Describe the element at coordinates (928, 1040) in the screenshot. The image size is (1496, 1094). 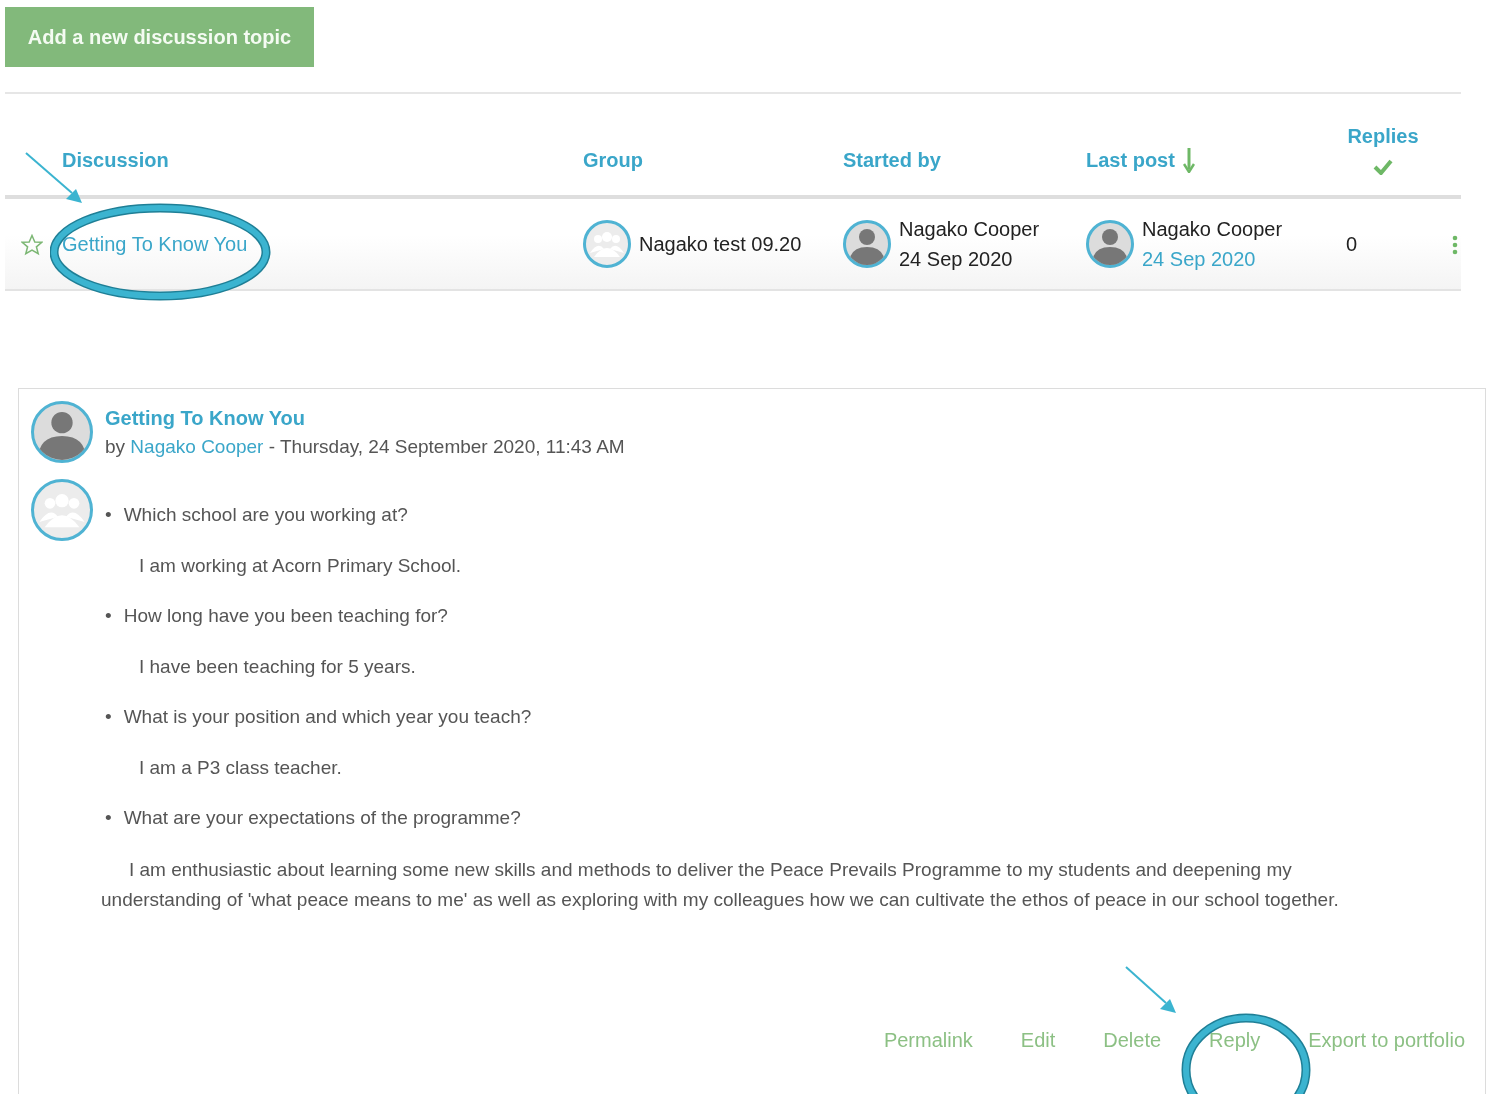
I see `action-link: Permalink` at that location.